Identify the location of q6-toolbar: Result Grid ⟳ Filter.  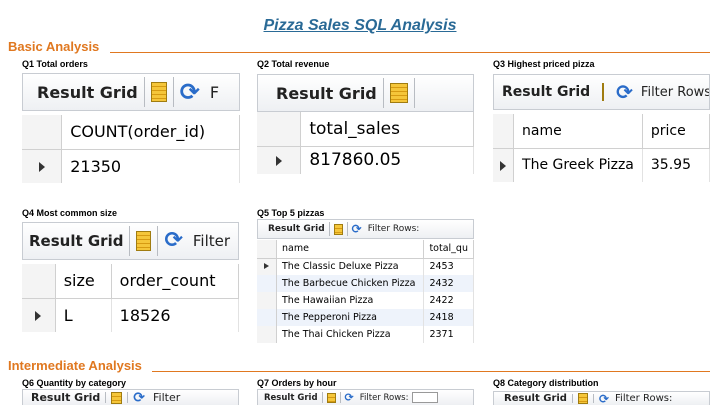
(130, 397).